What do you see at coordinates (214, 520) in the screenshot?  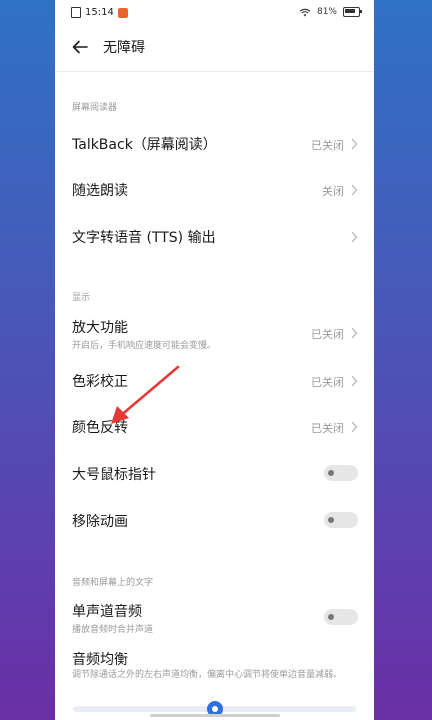 I see `setting-remove-animations: 移除动画` at bounding box center [214, 520].